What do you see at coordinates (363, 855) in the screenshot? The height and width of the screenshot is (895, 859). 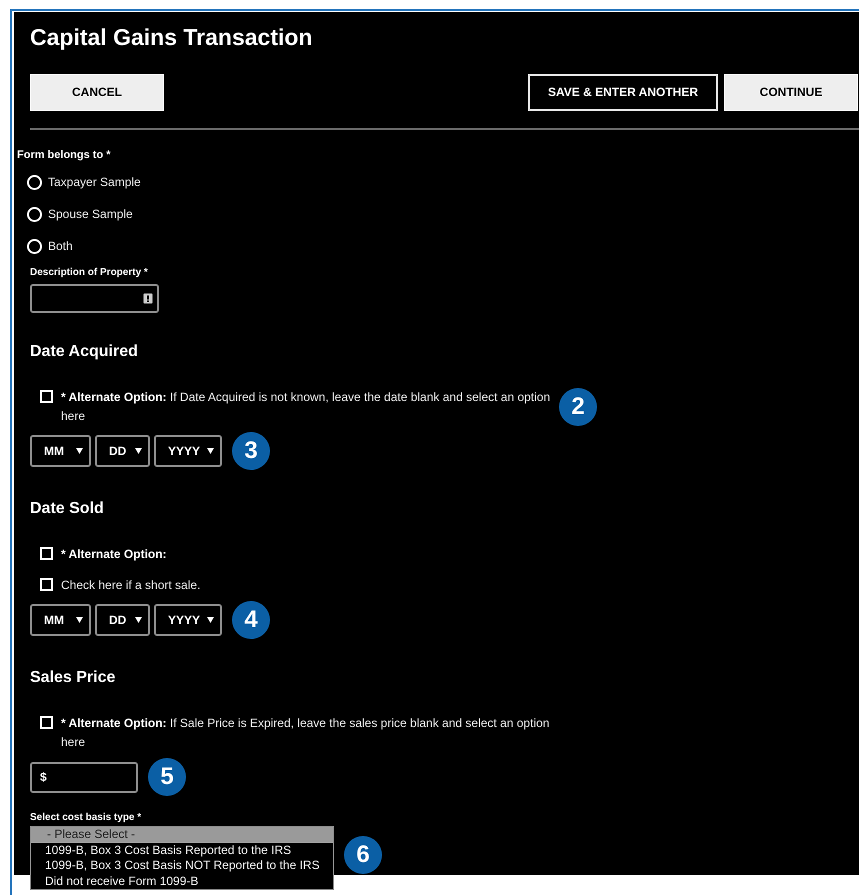 I see `callout-badge: 6` at bounding box center [363, 855].